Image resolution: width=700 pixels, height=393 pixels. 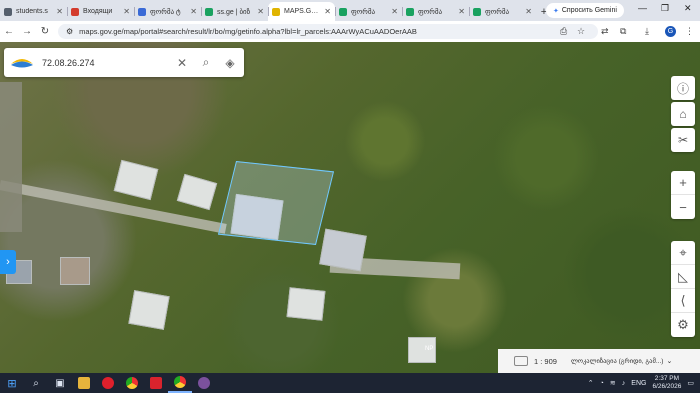 I want to click on bookmark-star-icon: ☆, so click(x=581, y=31).